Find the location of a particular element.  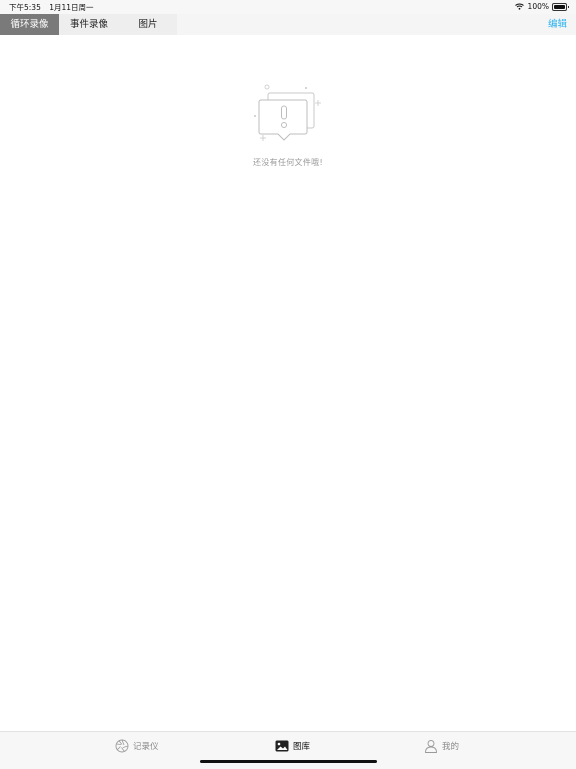

tab-recorder-label: 记录仪 is located at coordinates (146, 747).